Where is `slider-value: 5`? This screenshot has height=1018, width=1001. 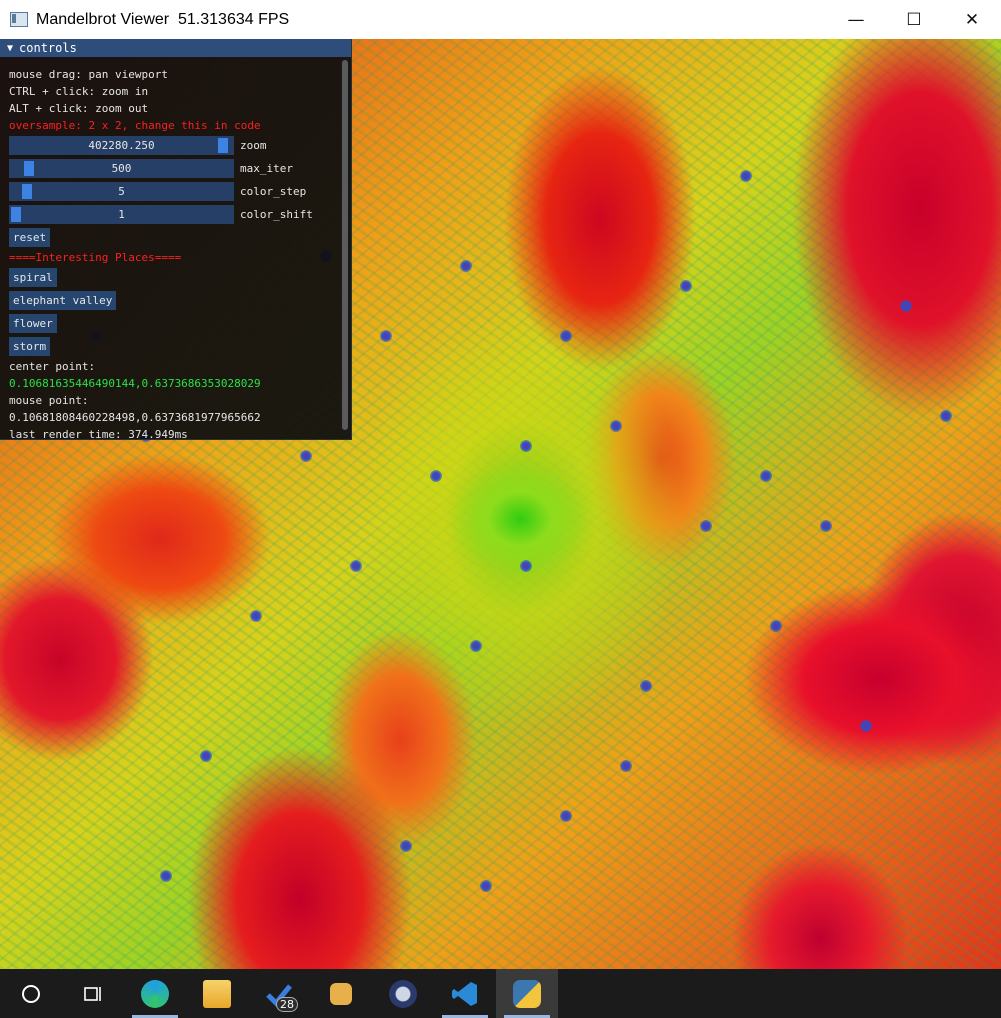 slider-value: 5 is located at coordinates (121, 191).